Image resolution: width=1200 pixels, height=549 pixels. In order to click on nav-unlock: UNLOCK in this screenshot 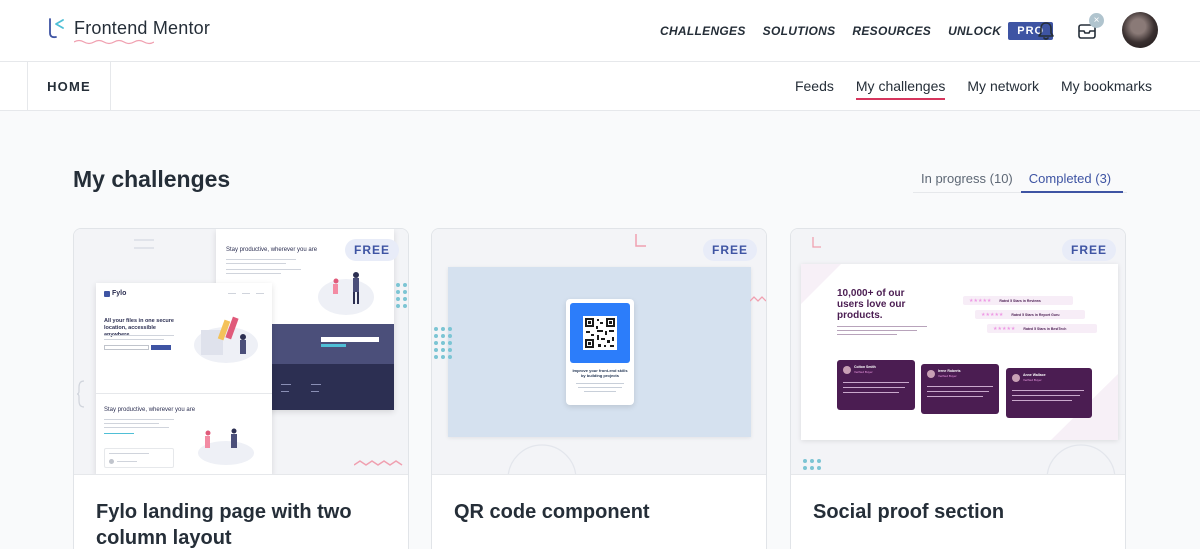, I will do `click(974, 31)`.